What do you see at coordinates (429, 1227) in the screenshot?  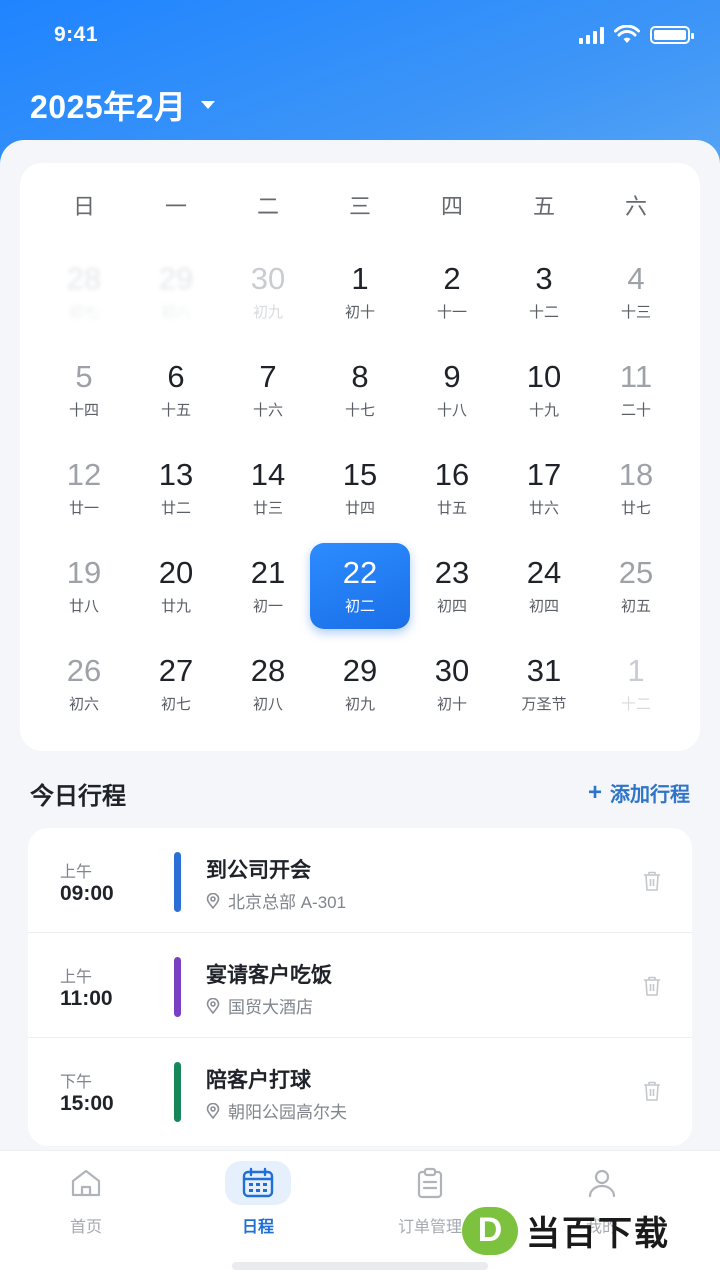 I see `tab-label: 订单管理` at bounding box center [429, 1227].